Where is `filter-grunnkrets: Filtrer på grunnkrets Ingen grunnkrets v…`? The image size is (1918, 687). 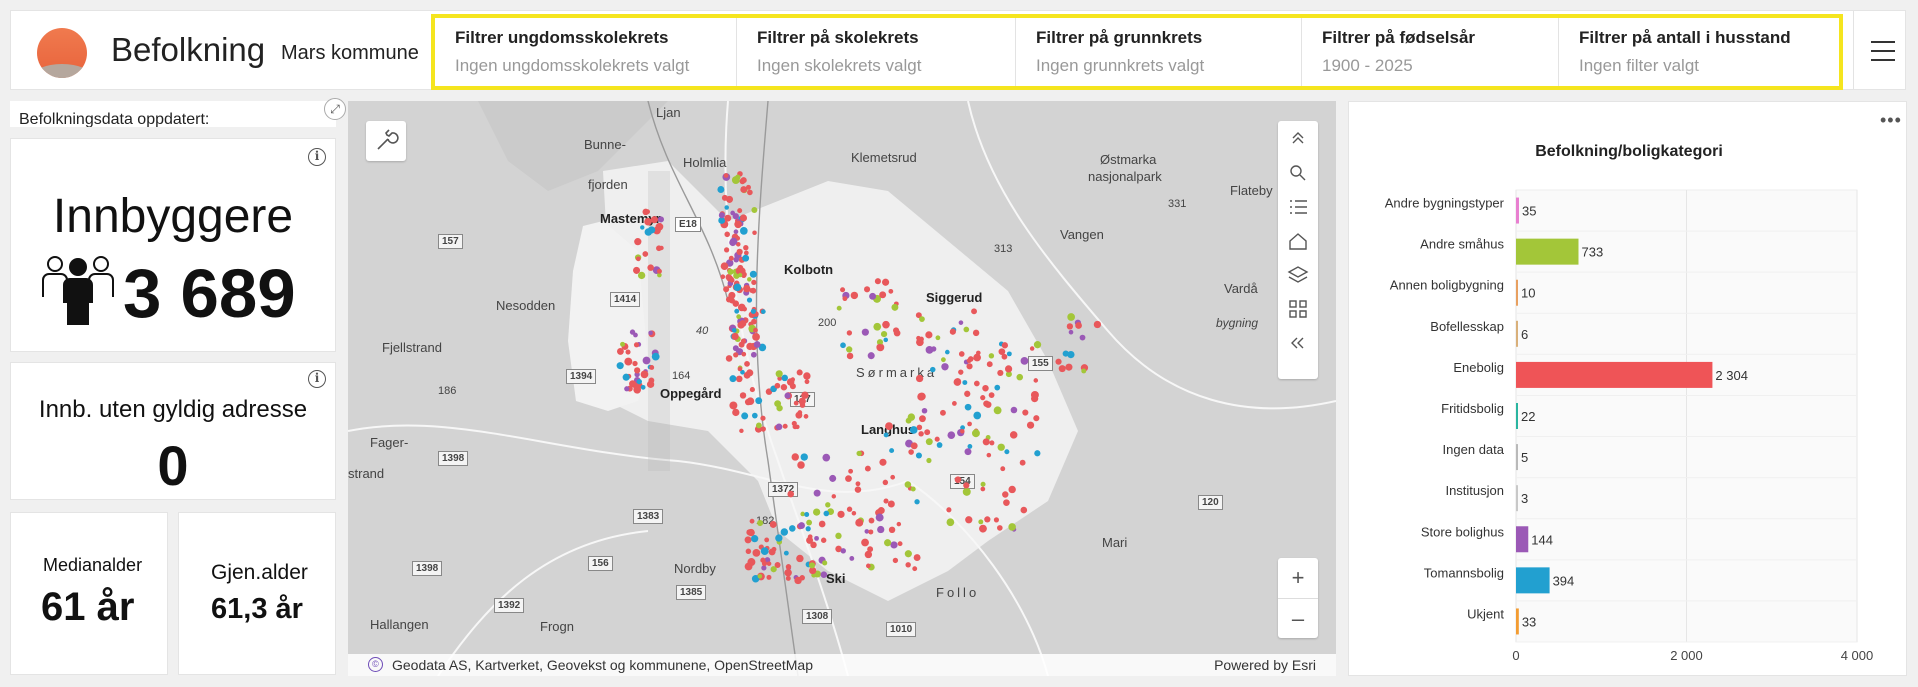 filter-grunnkrets: Filtrer på grunnkrets Ingen grunnkrets v… is located at coordinates (1159, 52).